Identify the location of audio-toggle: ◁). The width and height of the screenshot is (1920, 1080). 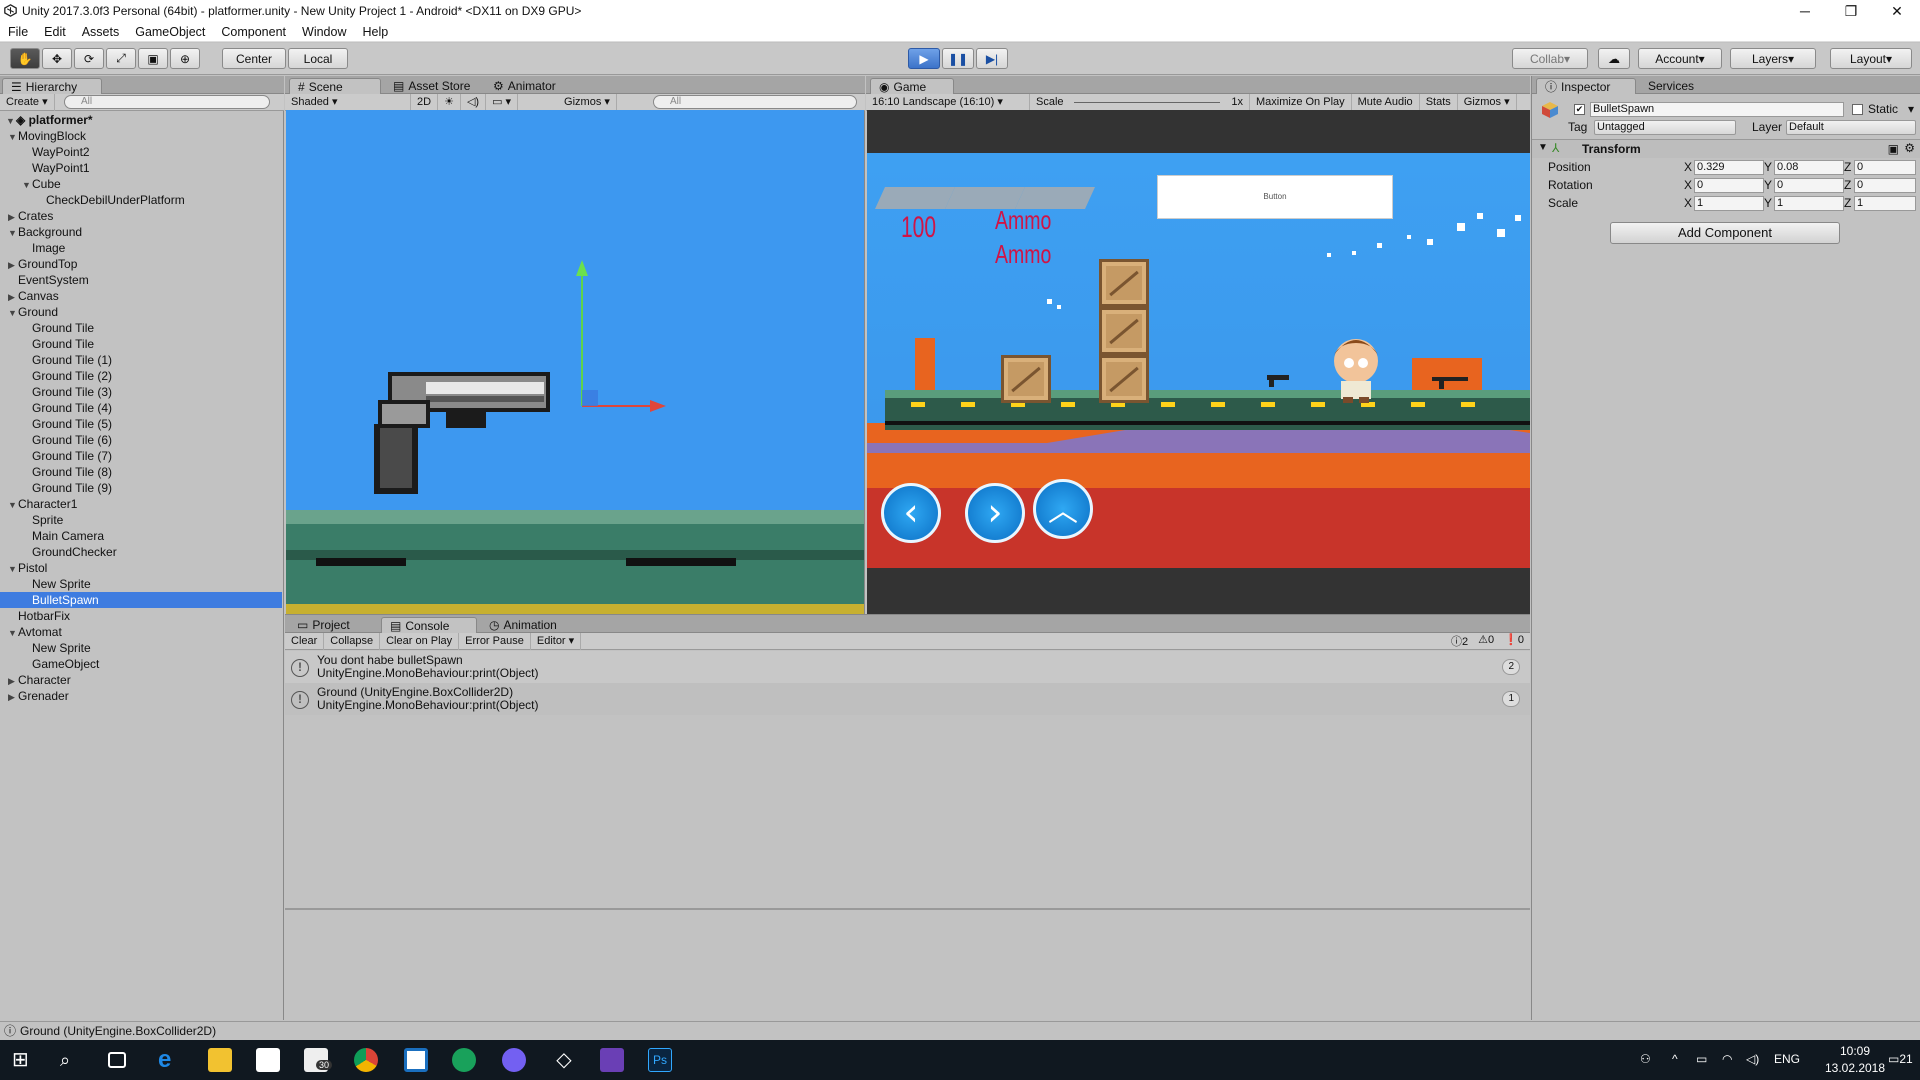
(474, 102).